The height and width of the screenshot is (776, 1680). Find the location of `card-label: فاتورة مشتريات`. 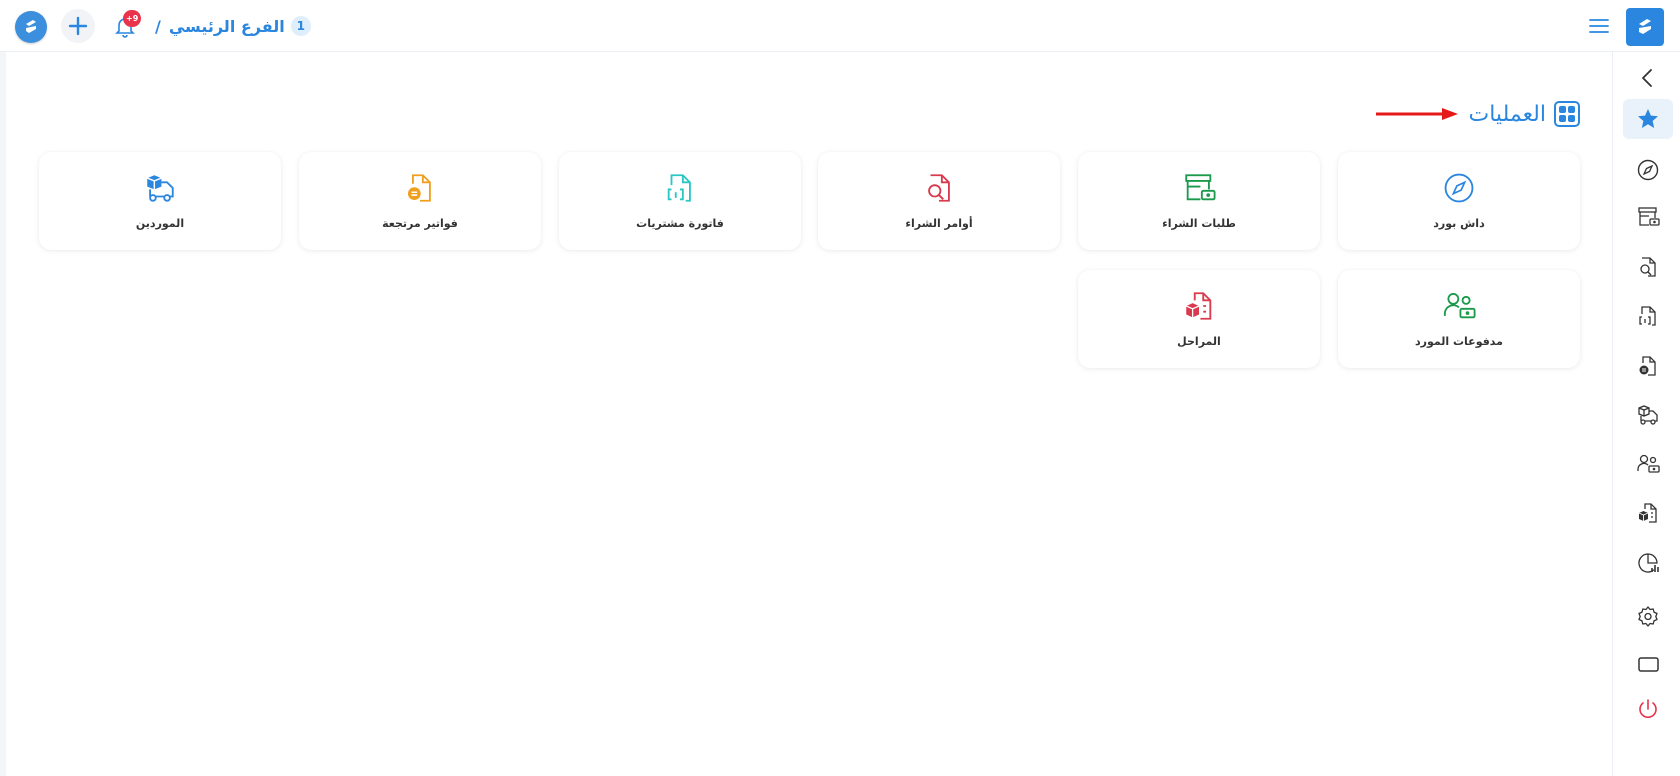

card-label: فاتورة مشتريات is located at coordinates (680, 223).